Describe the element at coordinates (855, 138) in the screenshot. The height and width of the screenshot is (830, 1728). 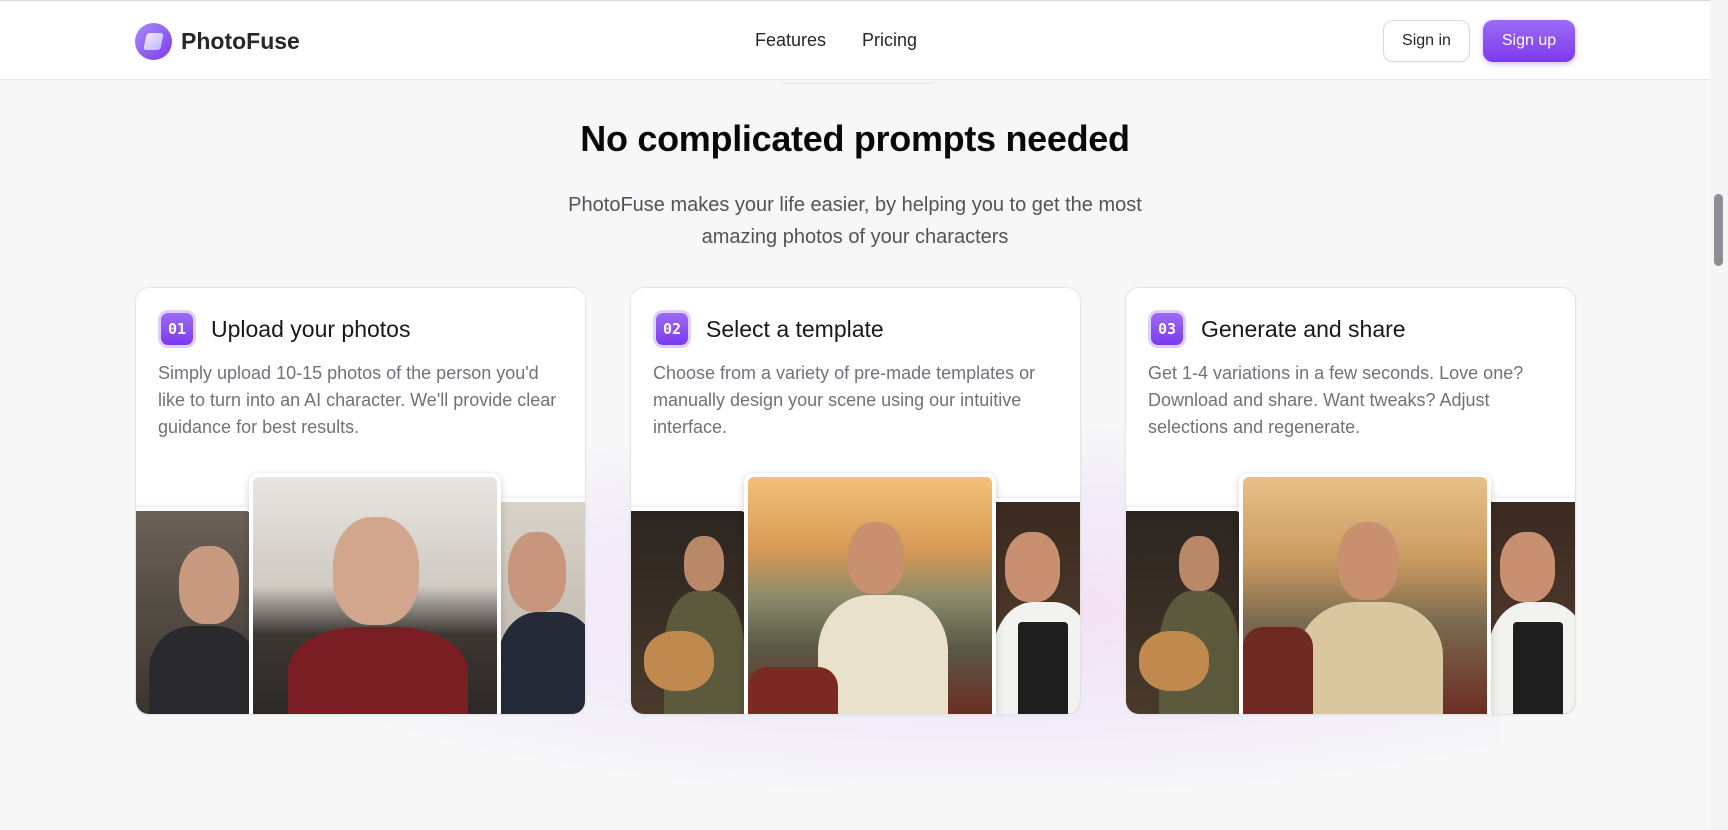
I see `section-title: No complicated prompts needed` at that location.